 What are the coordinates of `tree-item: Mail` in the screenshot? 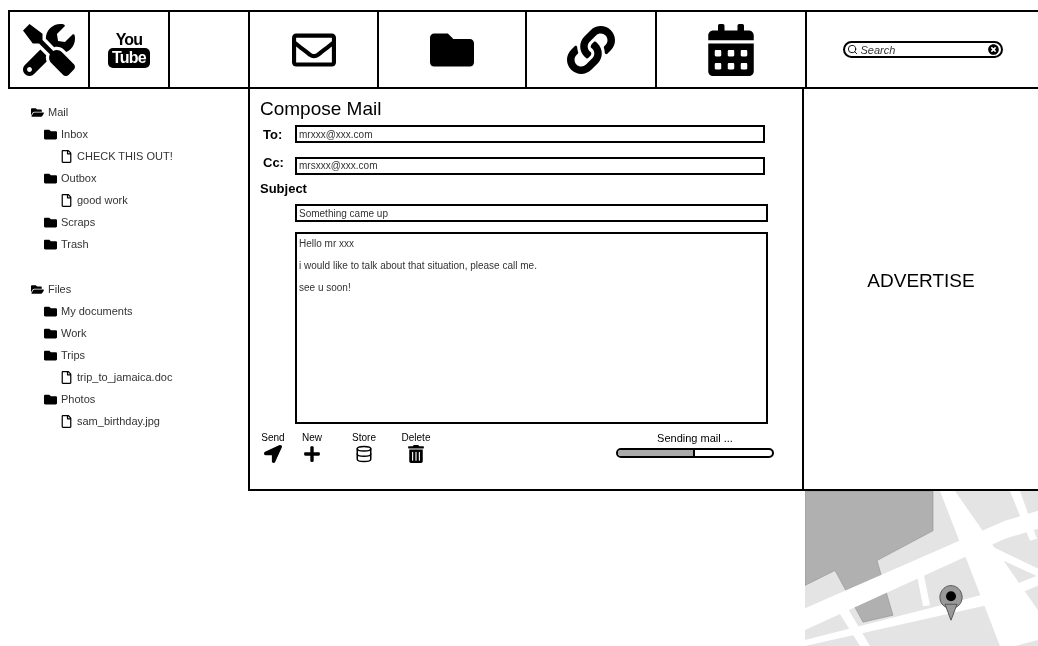 It's located at (58, 112).